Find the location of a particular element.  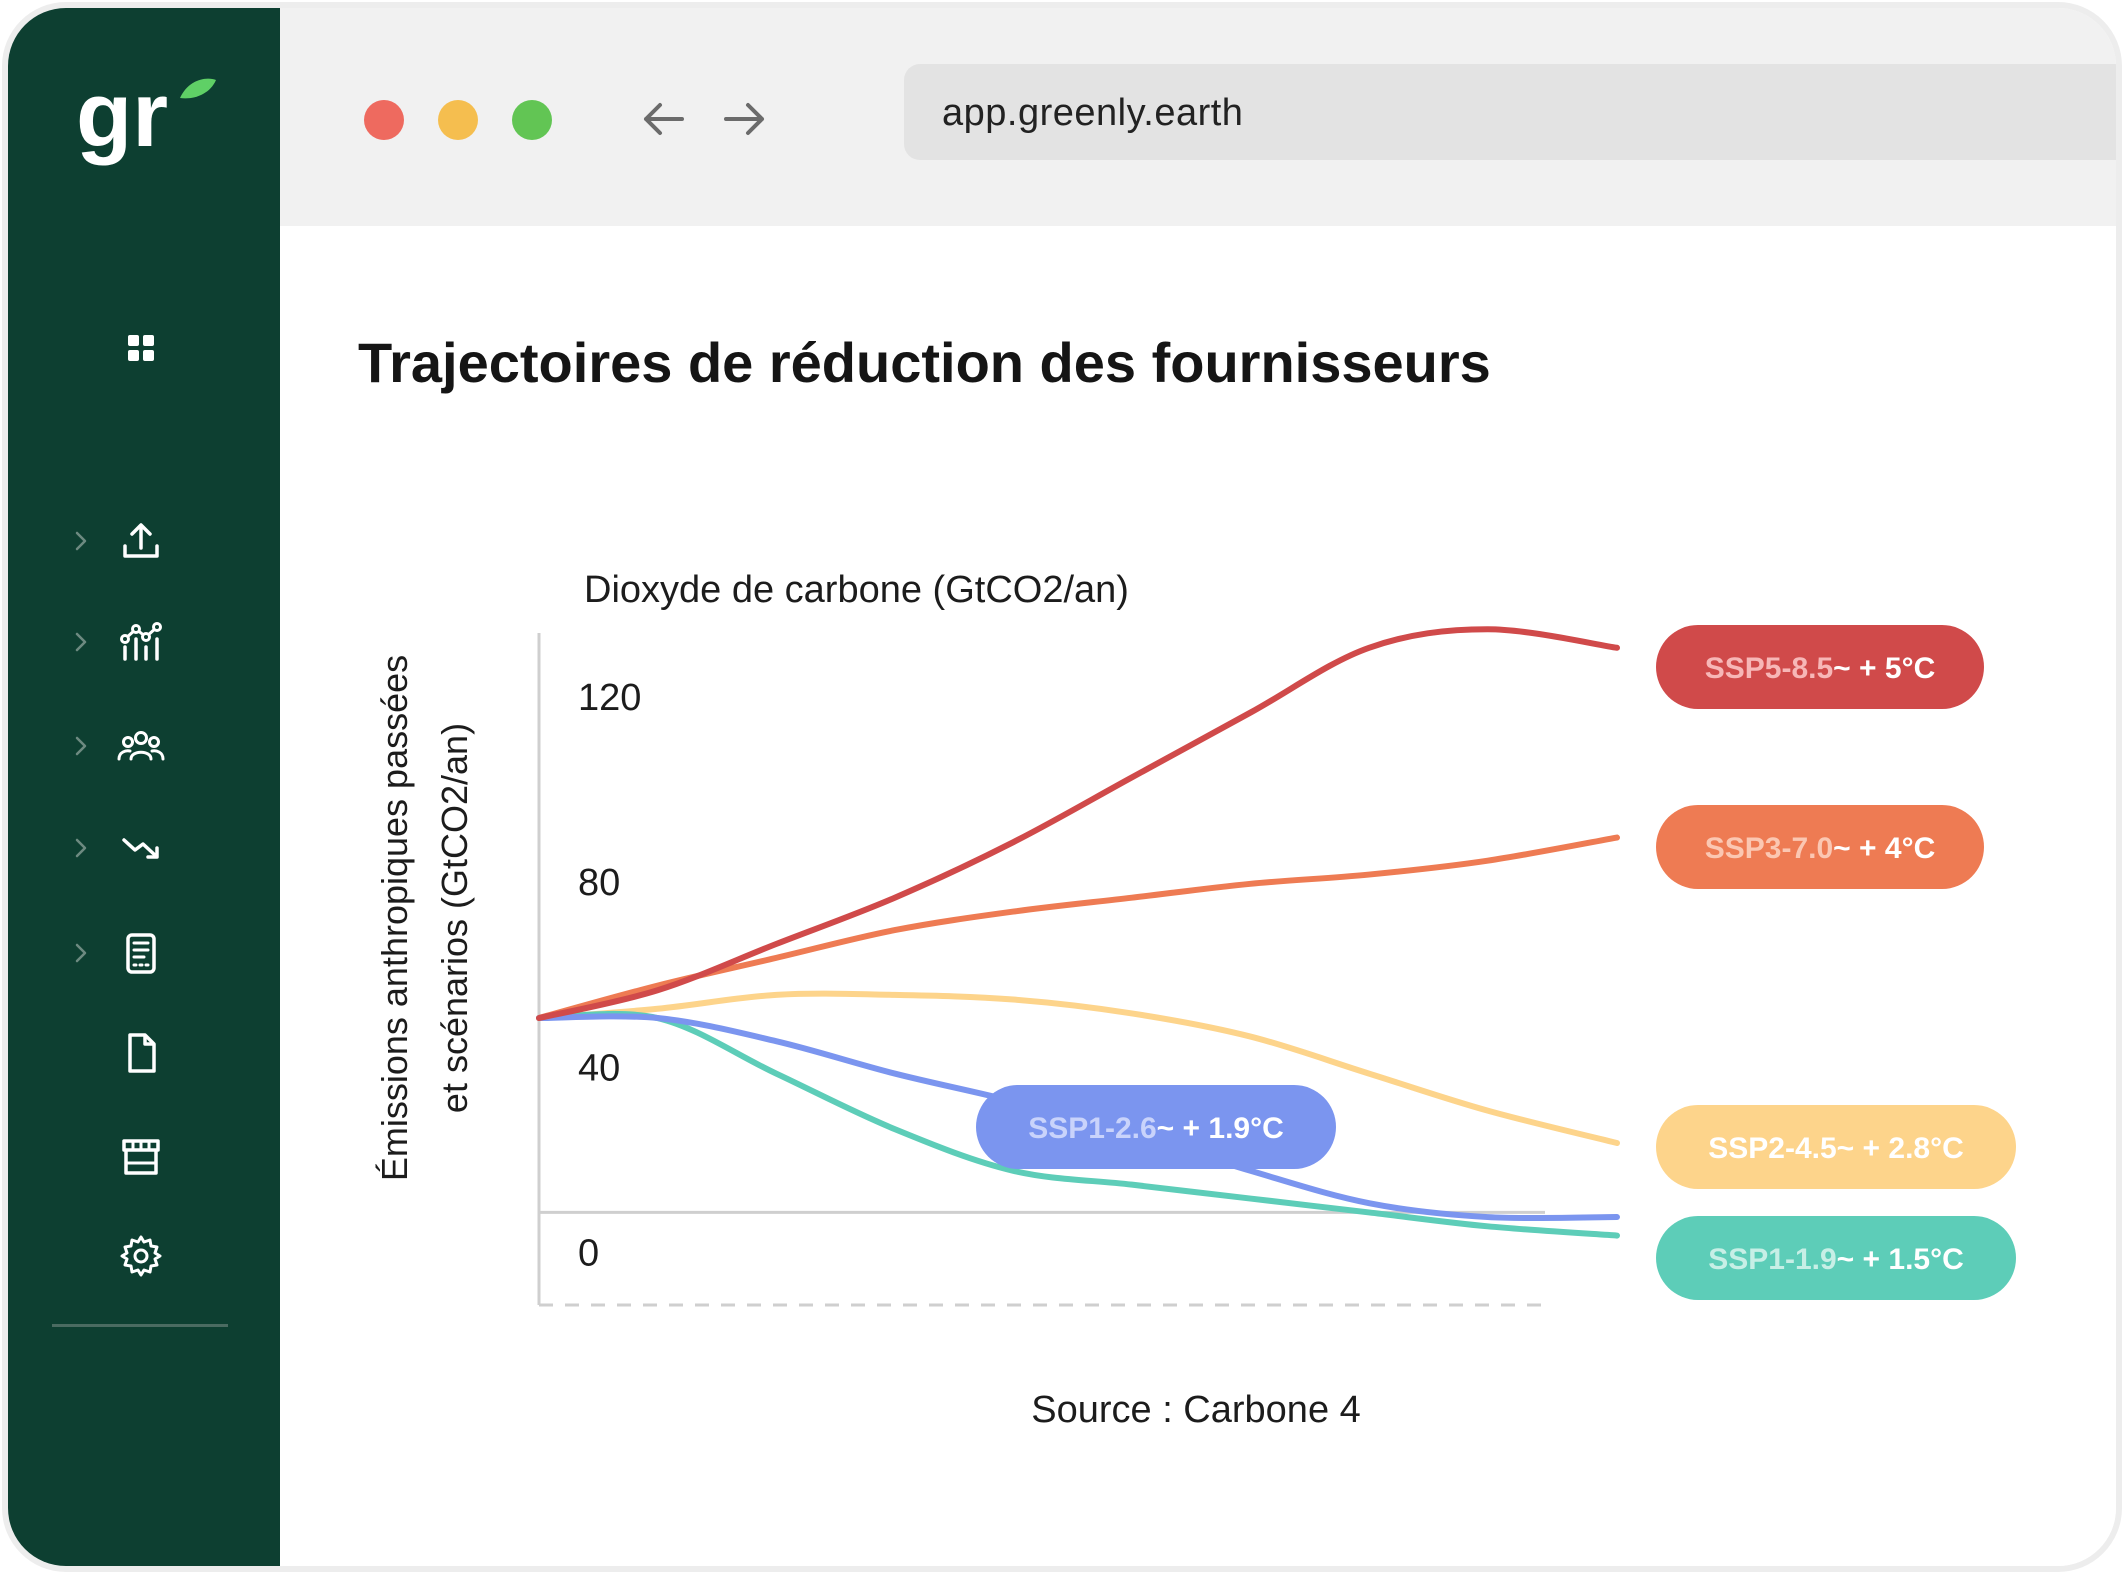

legend-series-name: SSP1-2.6 is located at coordinates (1092, 1128).